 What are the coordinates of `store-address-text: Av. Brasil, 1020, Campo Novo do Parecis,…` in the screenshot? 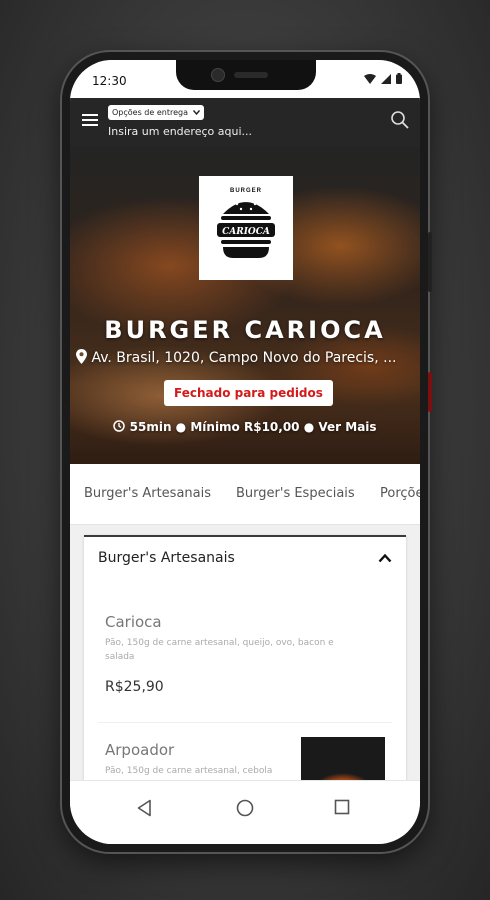 It's located at (244, 358).